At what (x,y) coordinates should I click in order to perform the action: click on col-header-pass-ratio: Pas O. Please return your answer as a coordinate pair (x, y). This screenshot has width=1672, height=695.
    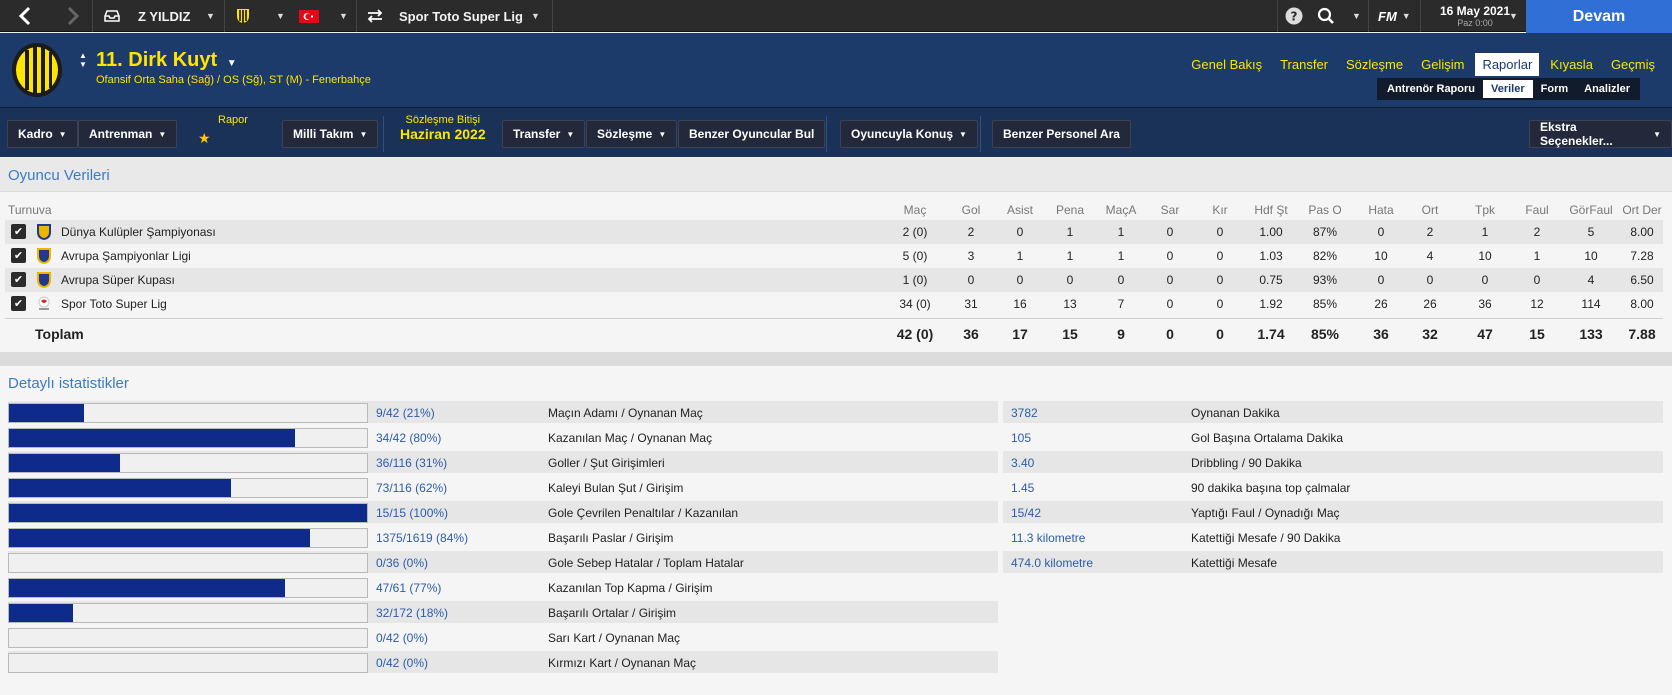
    Looking at the image, I should click on (1325, 210).